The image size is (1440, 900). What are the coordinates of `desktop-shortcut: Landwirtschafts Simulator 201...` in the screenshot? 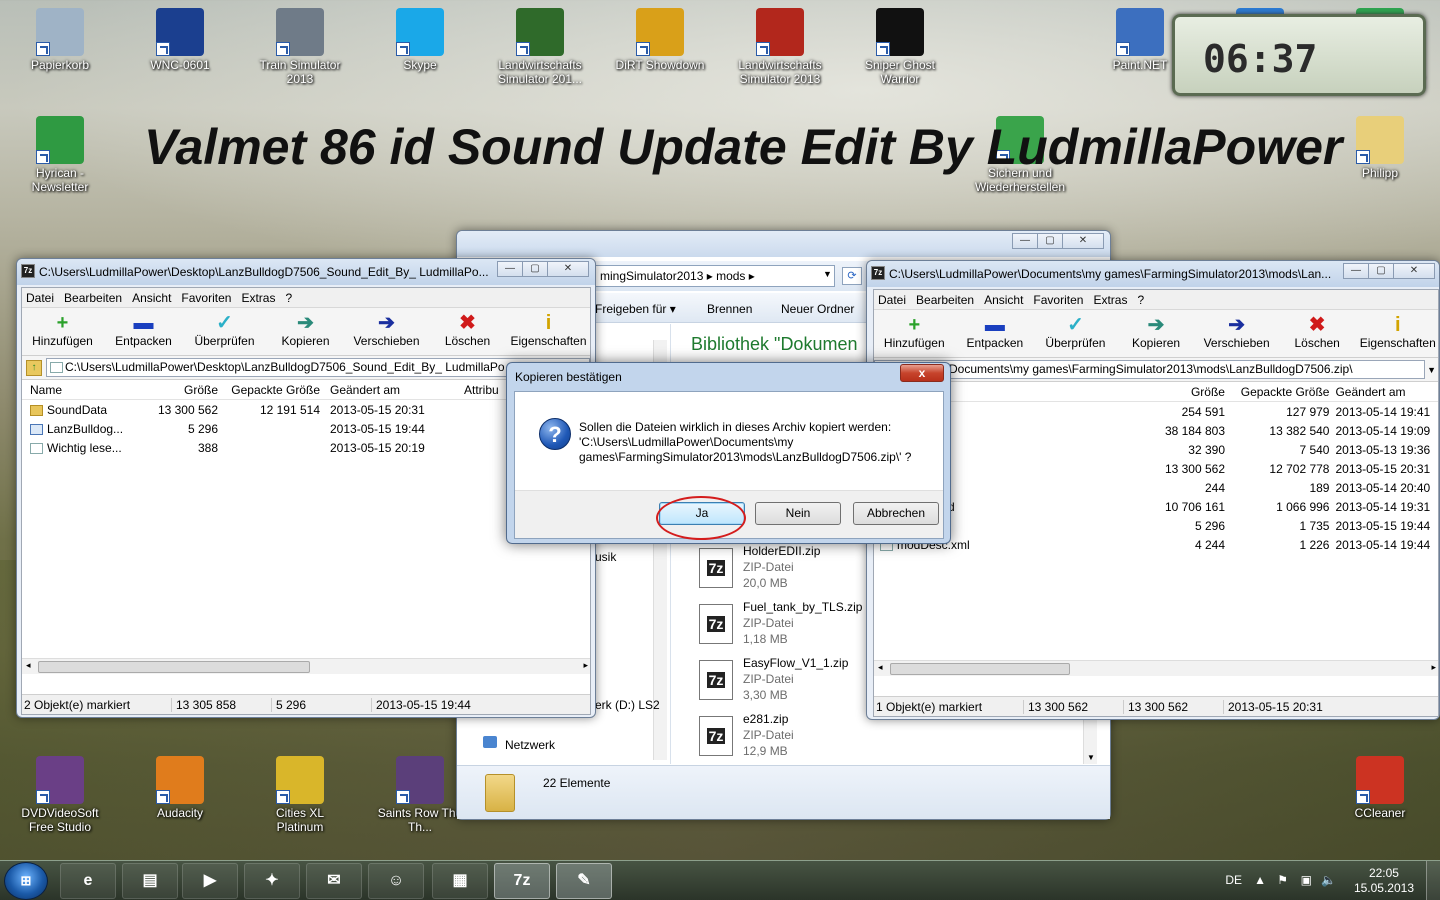 It's located at (540, 47).